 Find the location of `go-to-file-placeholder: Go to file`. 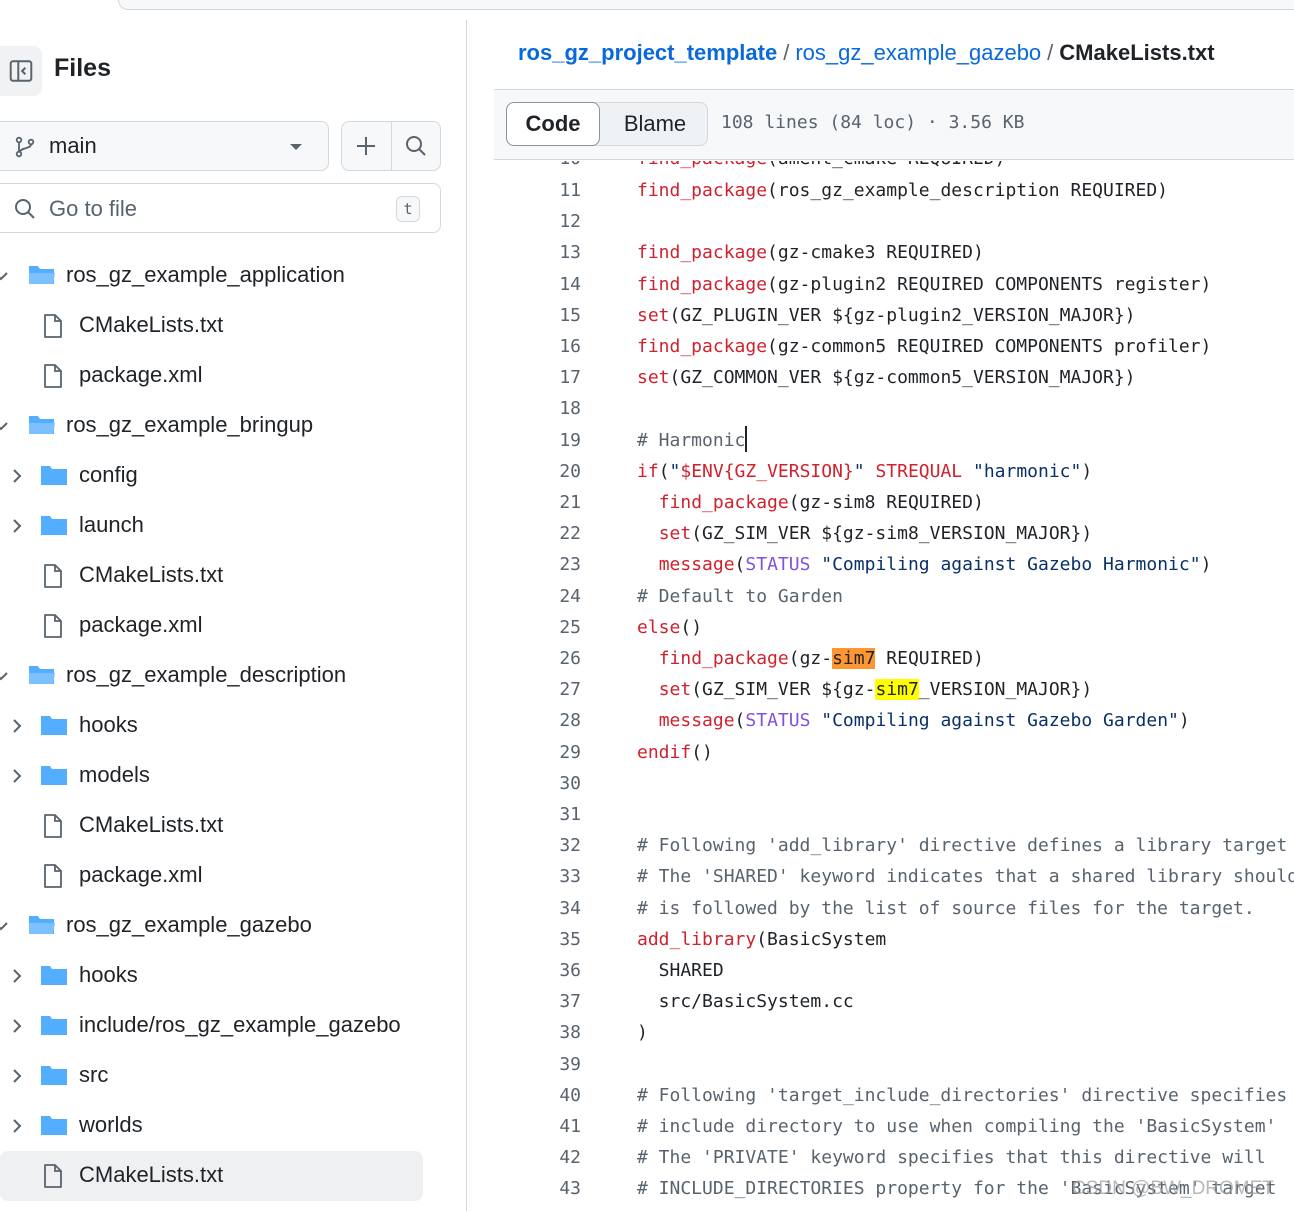

go-to-file-placeholder: Go to file is located at coordinates (93, 208).